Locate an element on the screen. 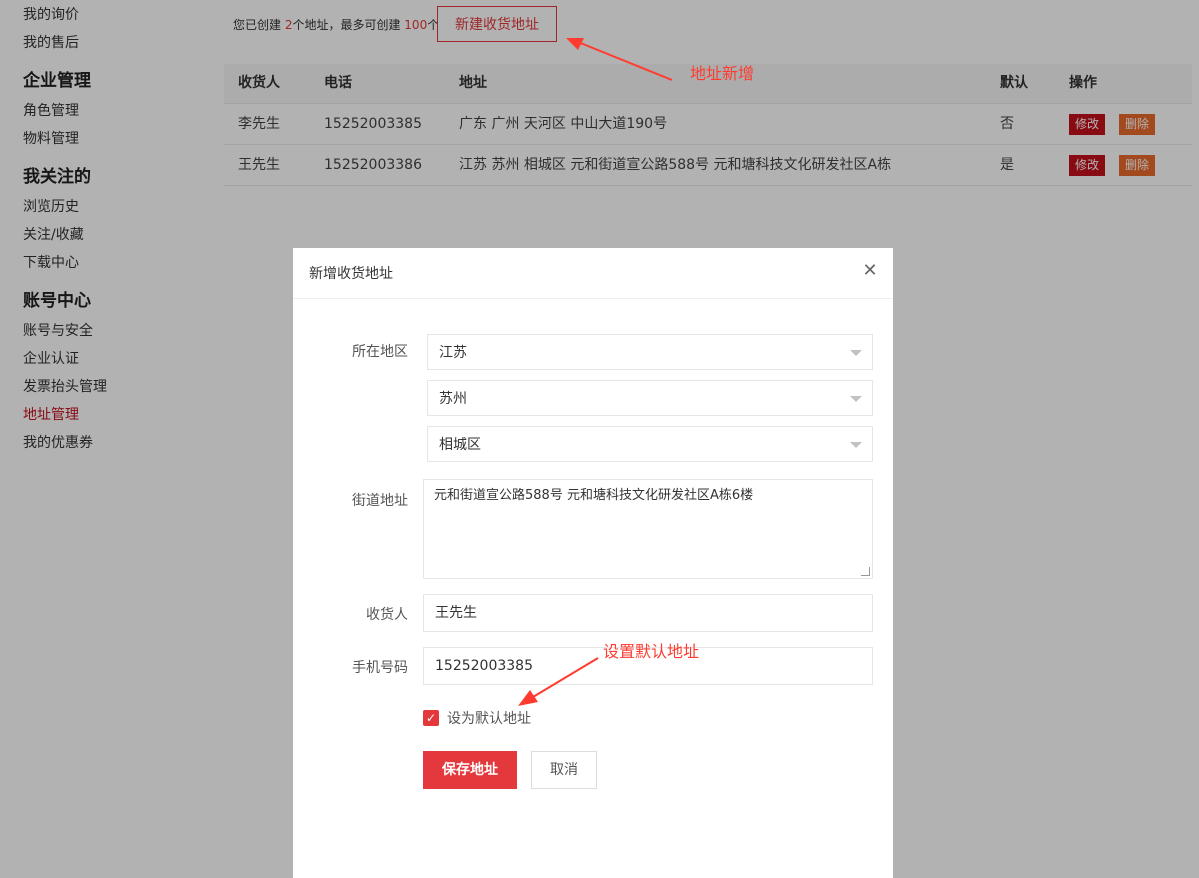 Image resolution: width=1199 pixels, height=878 pixels. district-value: 相城区 is located at coordinates (460, 445).